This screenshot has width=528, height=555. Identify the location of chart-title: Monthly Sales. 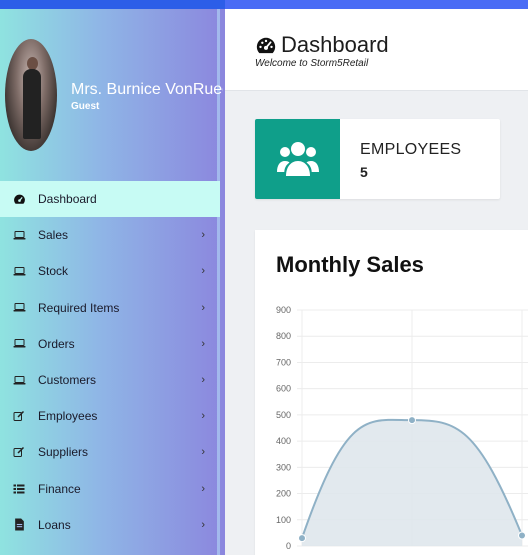
(350, 264).